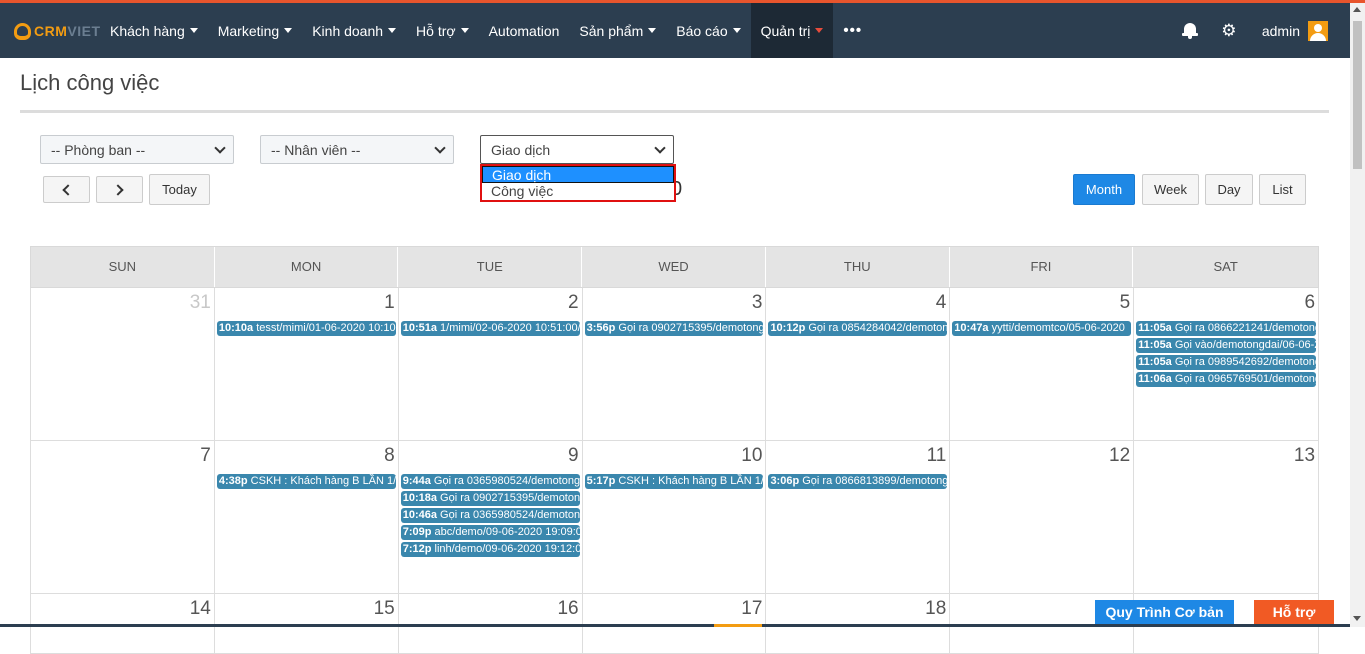 This screenshot has height=654, width=1365. I want to click on logo-text-crm: CRM, so click(51, 31).